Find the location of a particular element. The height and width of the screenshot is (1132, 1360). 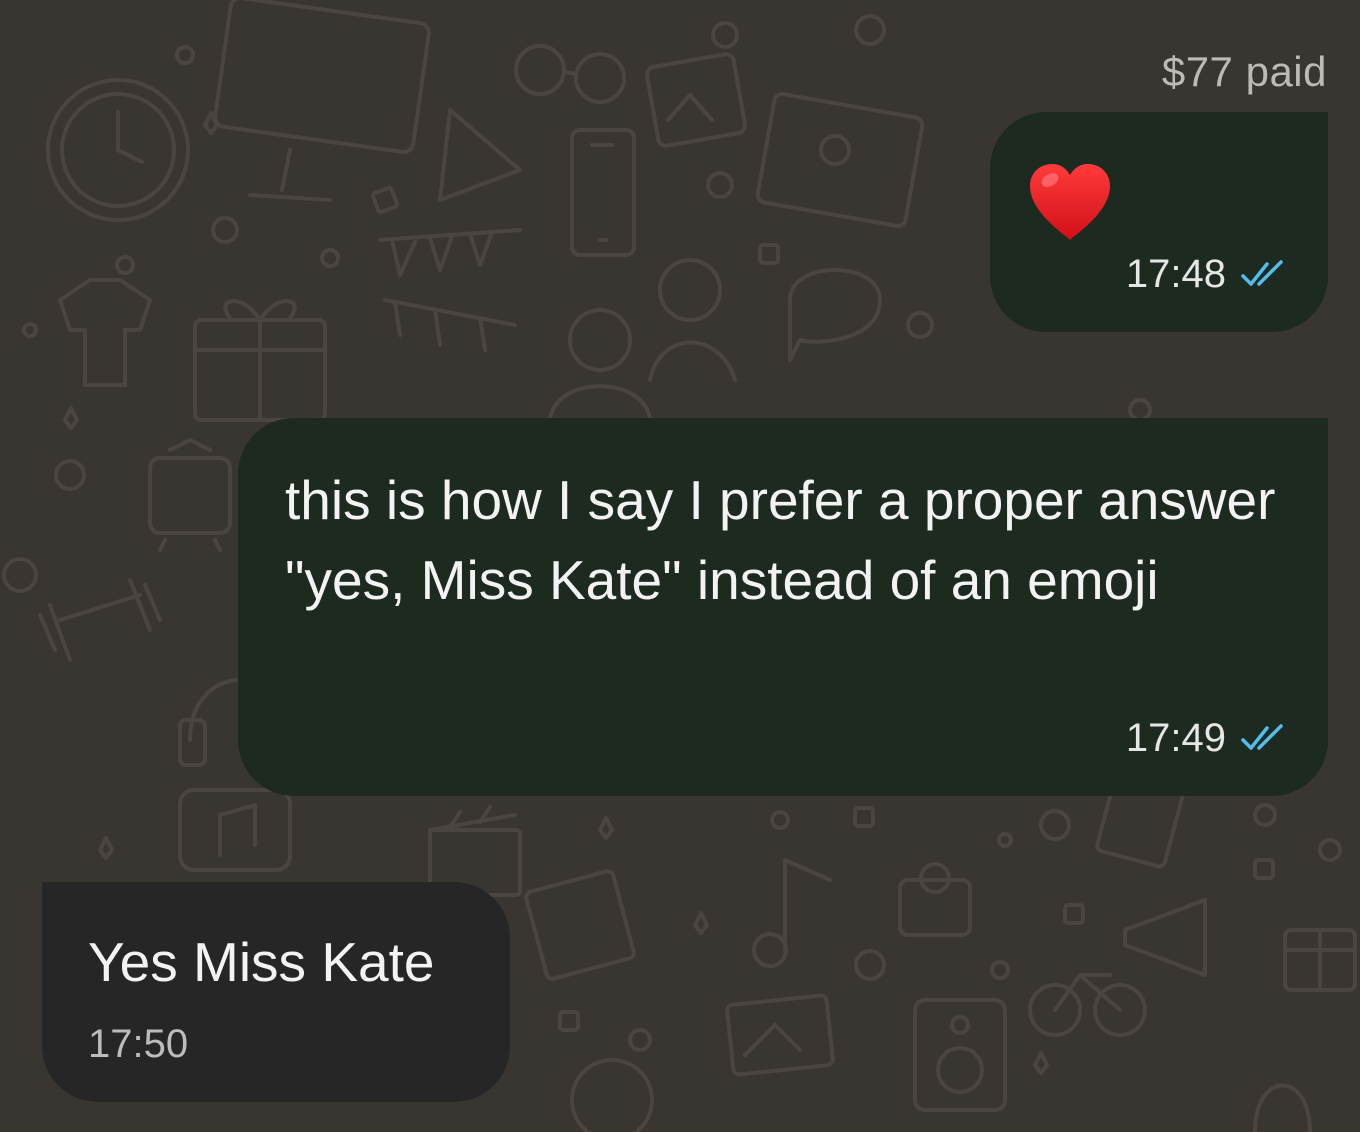

payment-status-label: $77 paid is located at coordinates (1244, 71).